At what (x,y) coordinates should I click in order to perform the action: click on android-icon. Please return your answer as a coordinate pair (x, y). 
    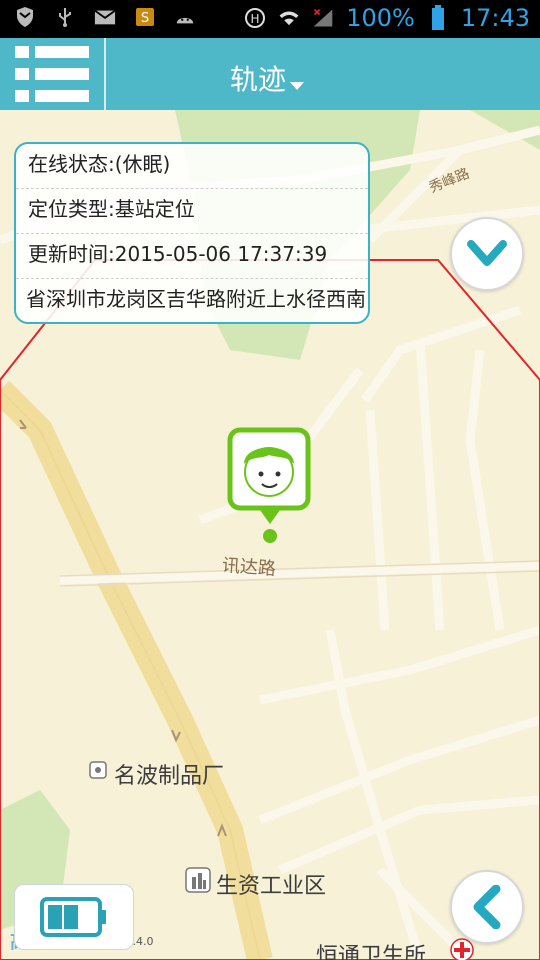
    Looking at the image, I should click on (185, 17).